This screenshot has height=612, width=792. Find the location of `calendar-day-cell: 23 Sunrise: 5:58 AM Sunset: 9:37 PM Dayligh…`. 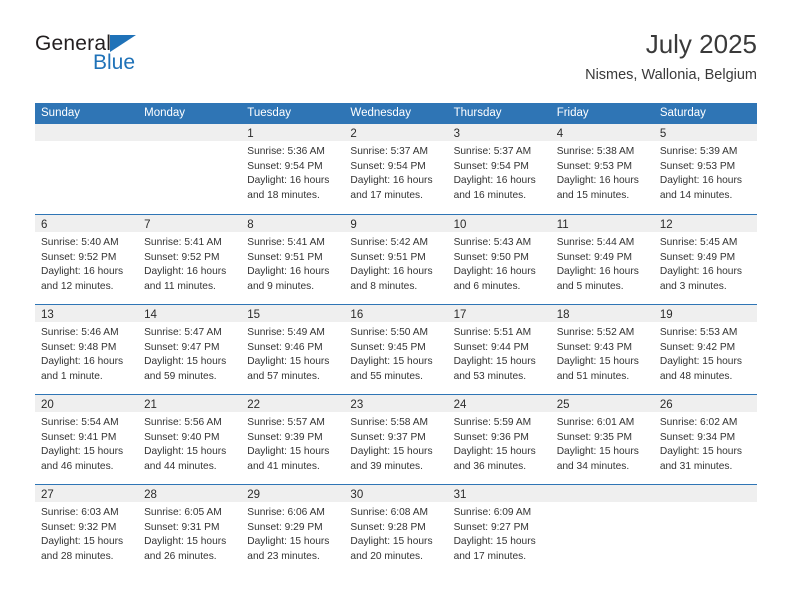

calendar-day-cell: 23 Sunrise: 5:58 AM Sunset: 9:37 PM Dayligh… is located at coordinates (396, 439).